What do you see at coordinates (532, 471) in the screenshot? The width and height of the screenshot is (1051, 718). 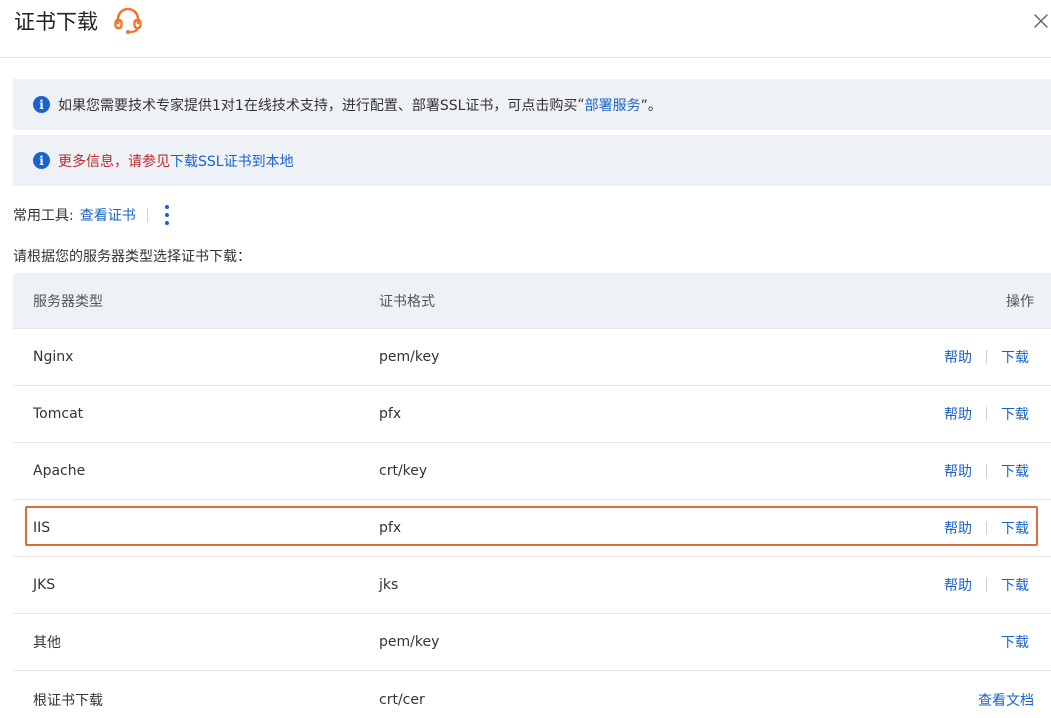 I see `table-row-apache: Apache crt/key 帮助 下载` at bounding box center [532, 471].